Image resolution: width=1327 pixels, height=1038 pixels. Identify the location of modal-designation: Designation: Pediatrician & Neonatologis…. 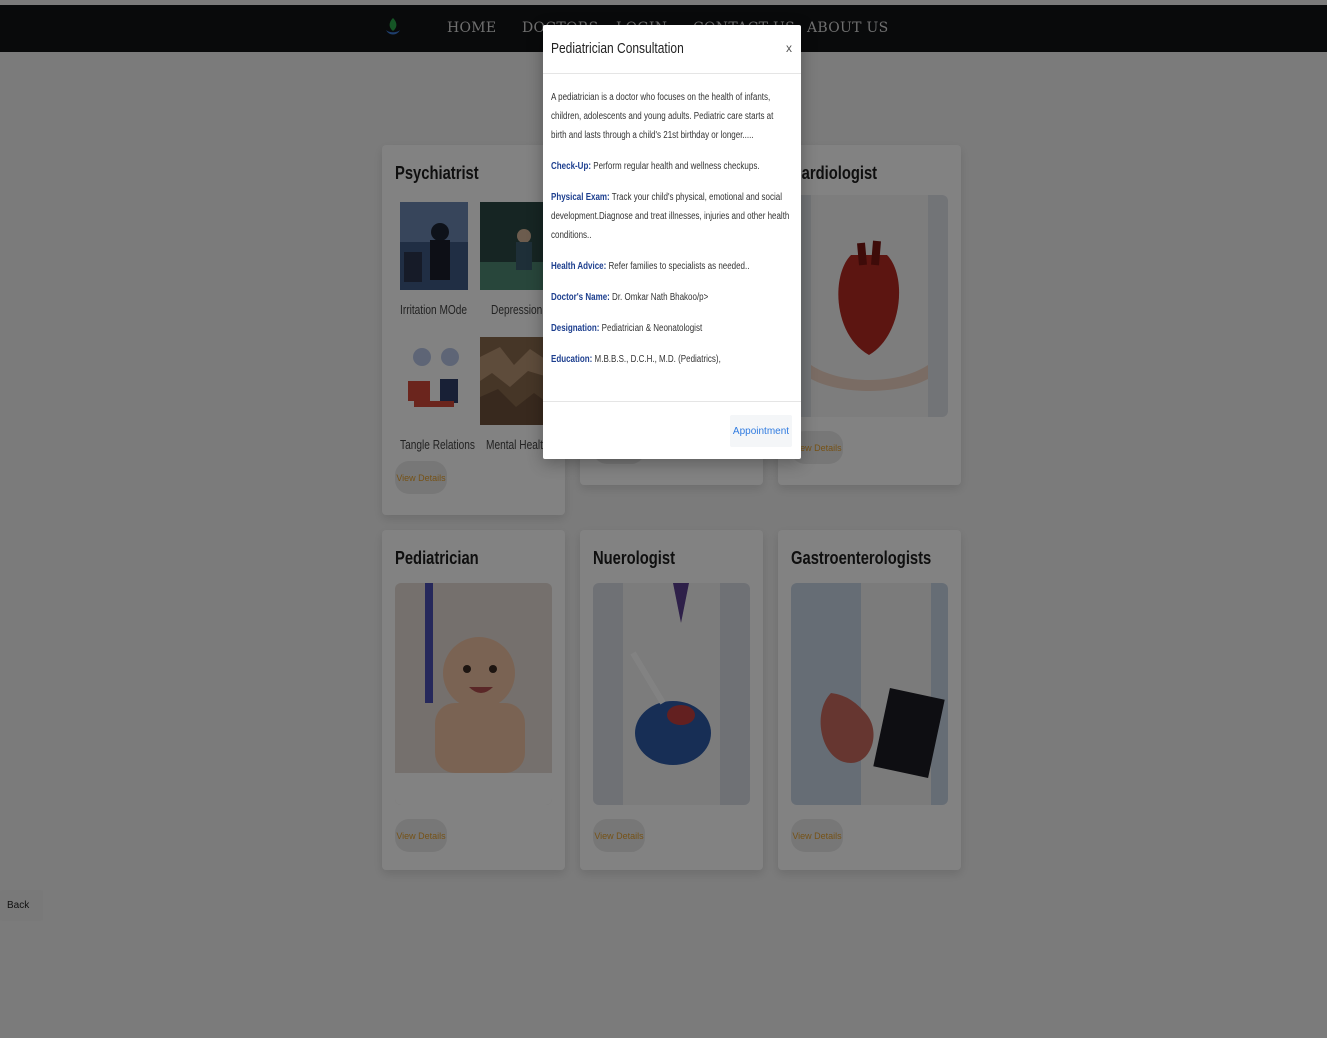
(671, 328).